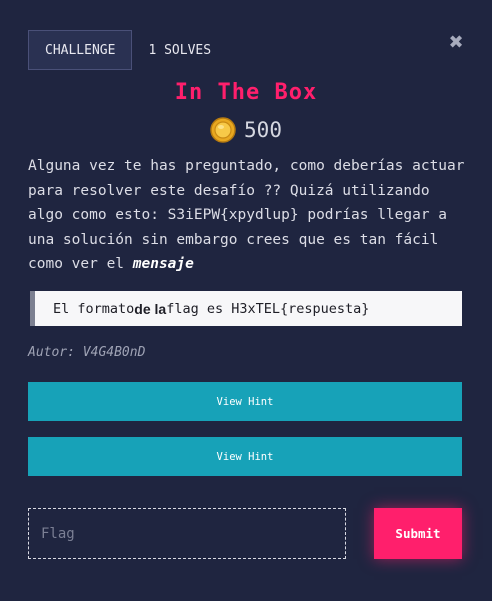  What do you see at coordinates (150, 308) in the screenshot?
I see `flag-format-text-bold: de la` at bounding box center [150, 308].